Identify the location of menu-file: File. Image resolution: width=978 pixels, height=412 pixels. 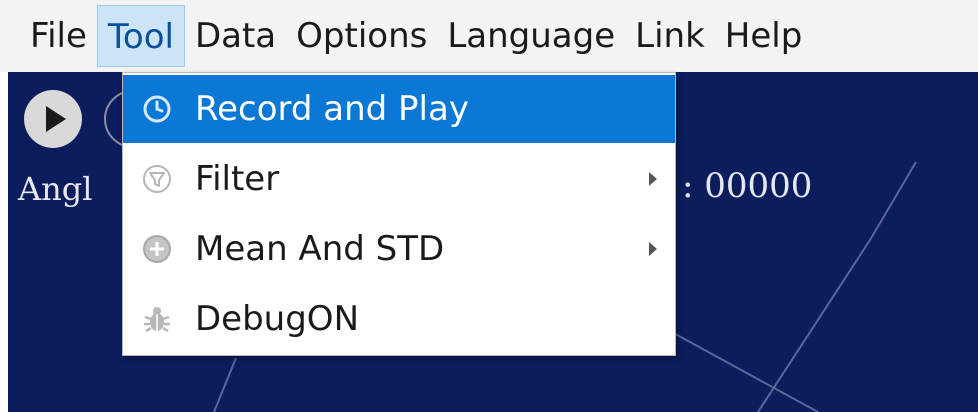
(58, 36).